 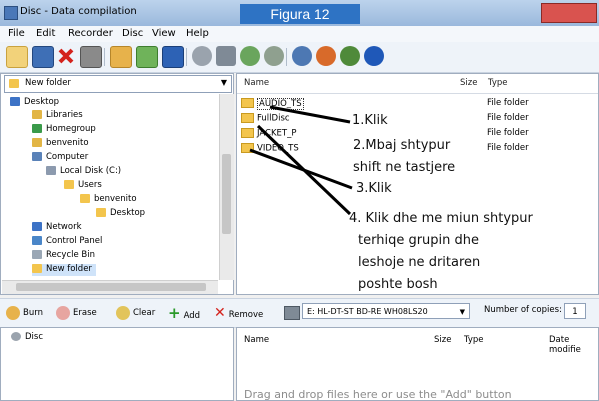 I want to click on annotation-step4-line4: poshte bosh, so click(x=398, y=284).